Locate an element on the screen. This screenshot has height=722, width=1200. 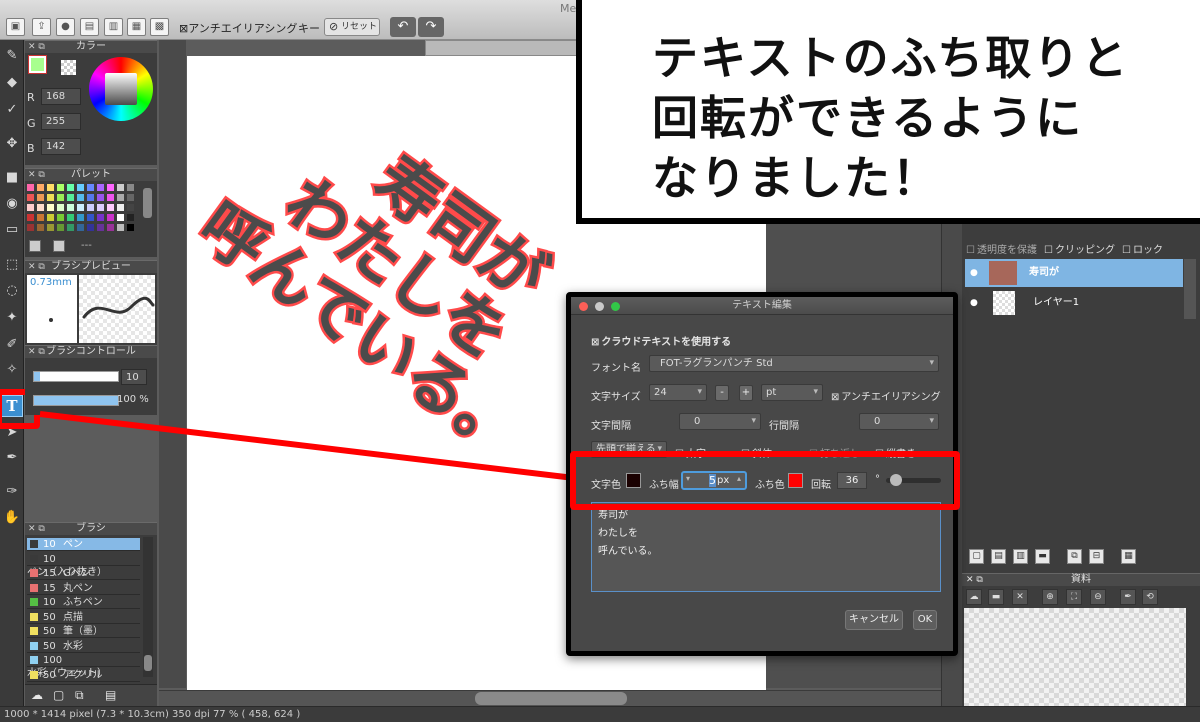
lock-label: ロック is located at coordinates (1147, 250).